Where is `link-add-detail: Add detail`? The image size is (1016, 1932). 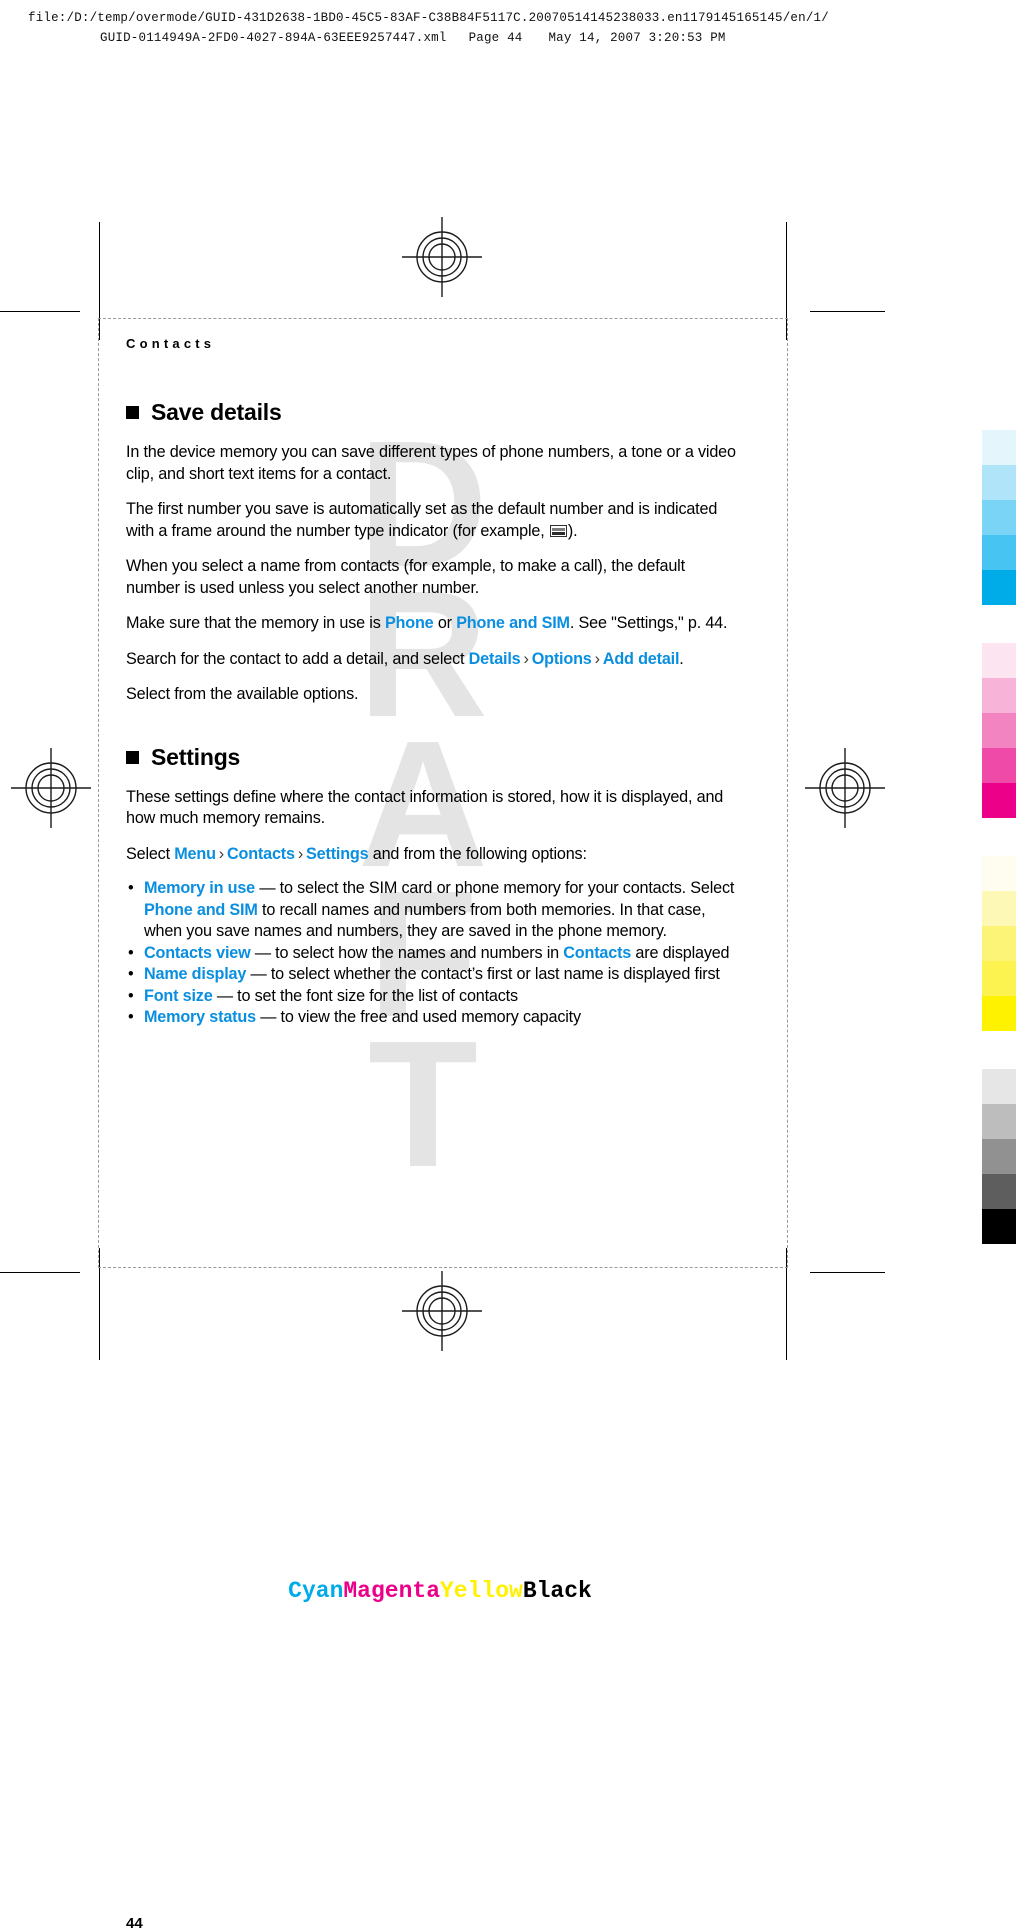 link-add-detail: Add detail is located at coordinates (641, 659).